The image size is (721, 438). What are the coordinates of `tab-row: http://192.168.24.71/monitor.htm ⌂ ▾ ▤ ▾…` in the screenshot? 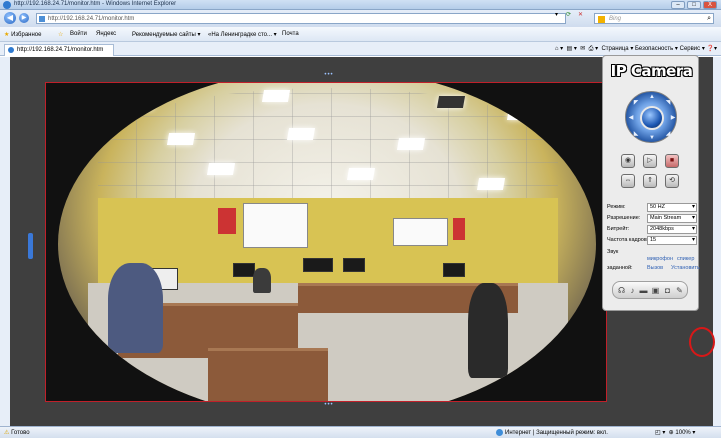 It's located at (360, 49).